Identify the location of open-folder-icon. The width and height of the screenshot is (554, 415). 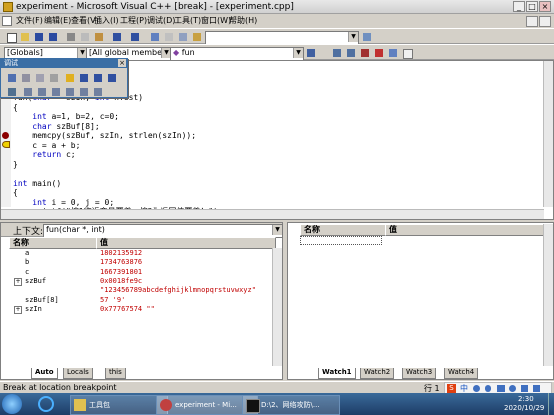
(25, 37).